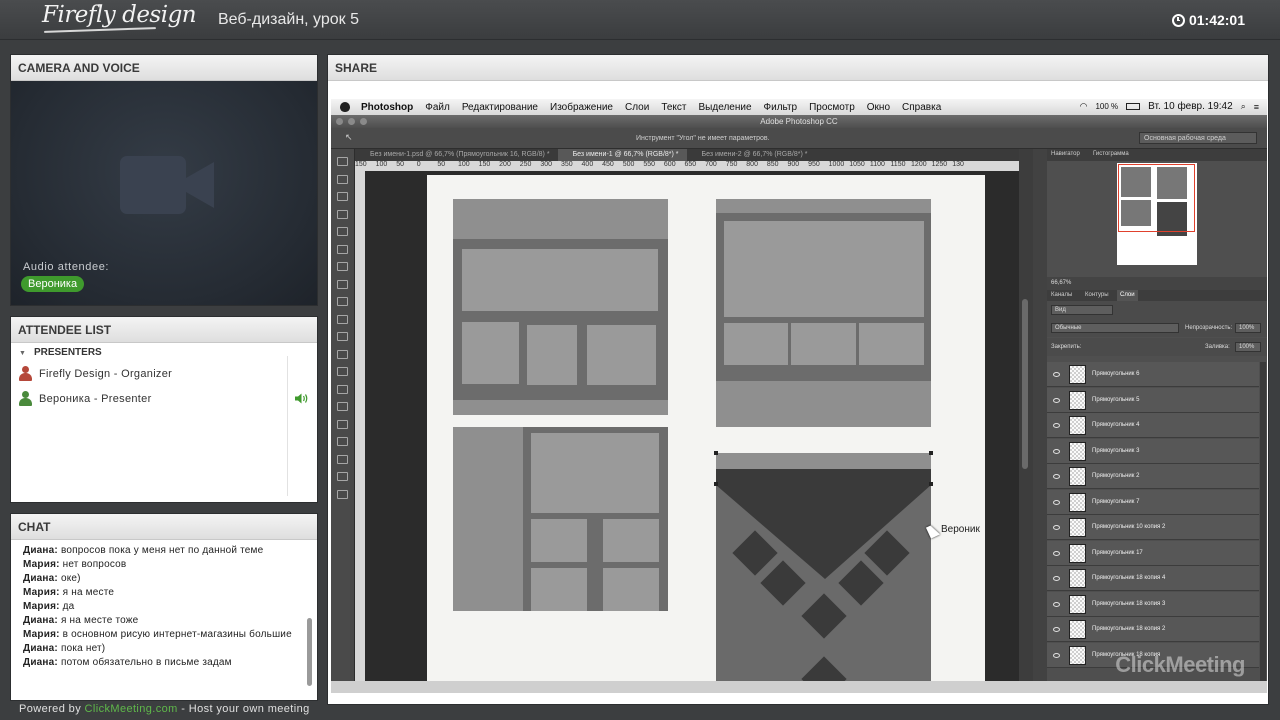 The image size is (1280, 720). What do you see at coordinates (1153, 604) in the screenshot?
I see `layer-row: Прямоугольник 18 копия 3` at bounding box center [1153, 604].